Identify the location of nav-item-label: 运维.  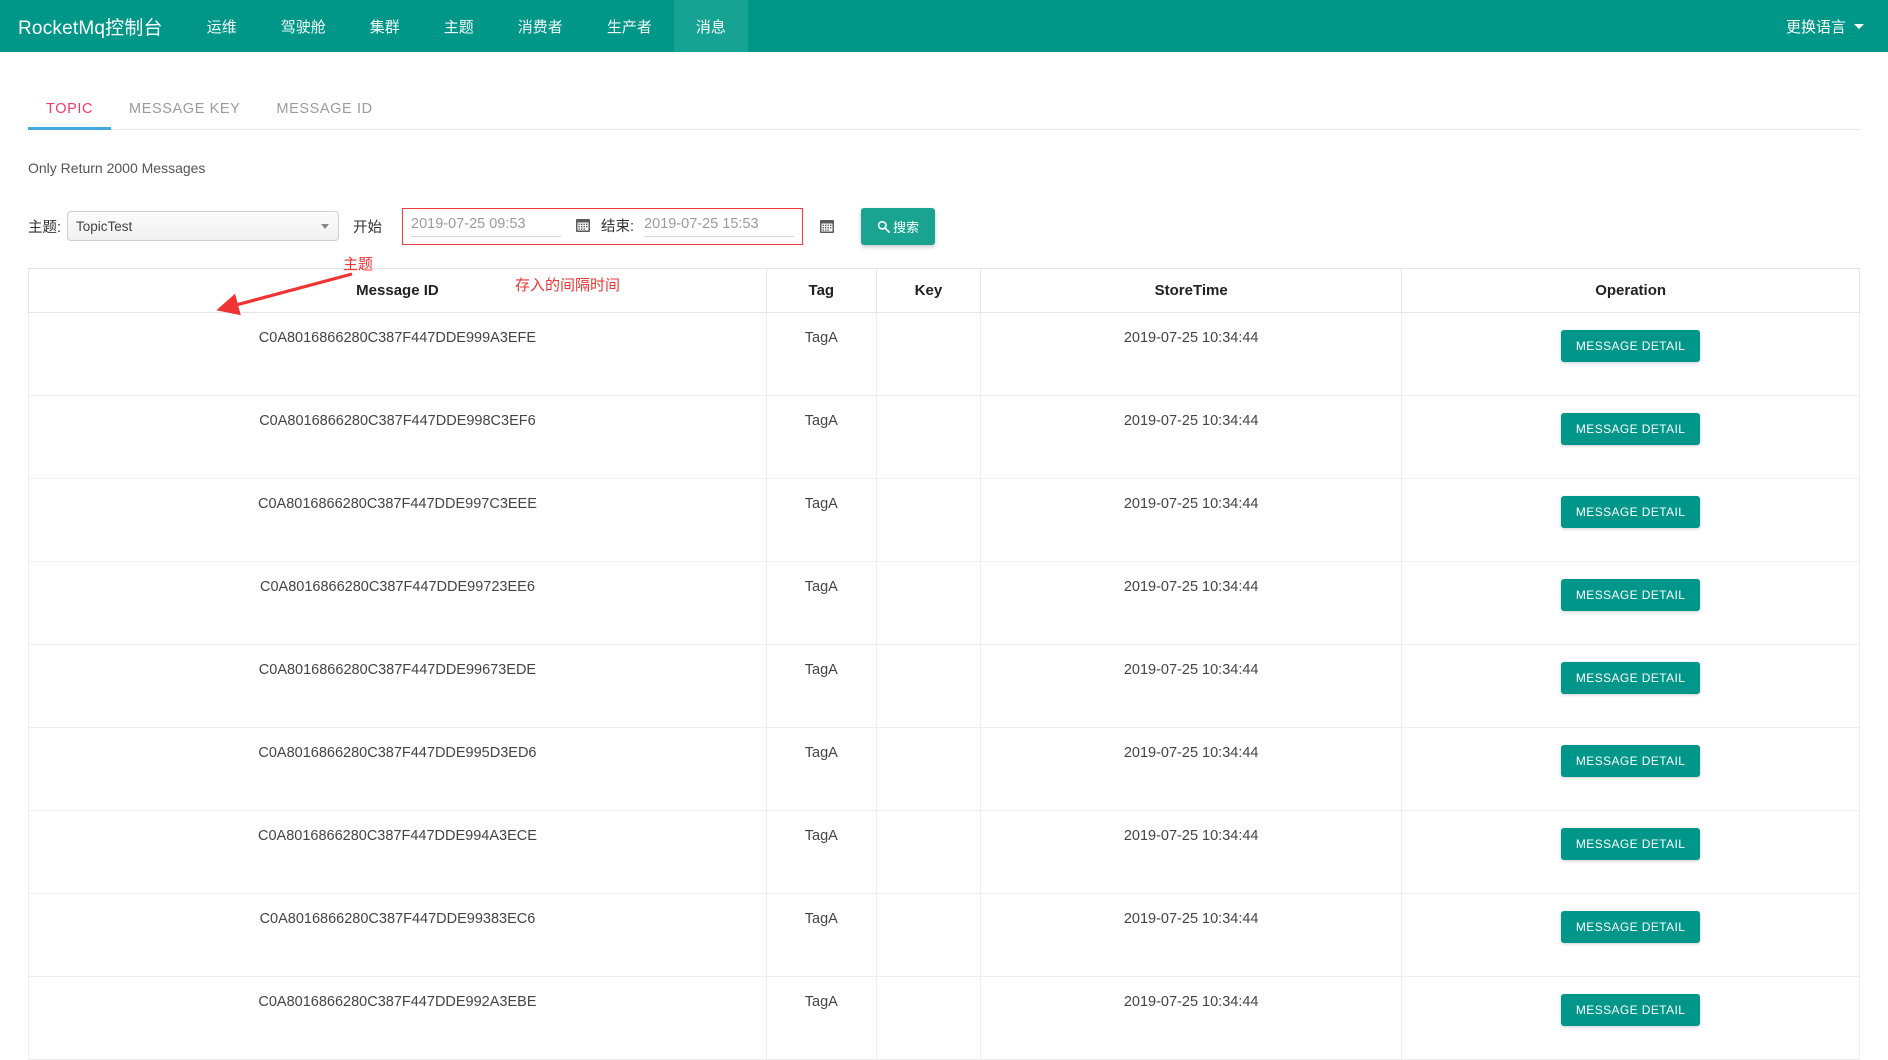
(221, 27).